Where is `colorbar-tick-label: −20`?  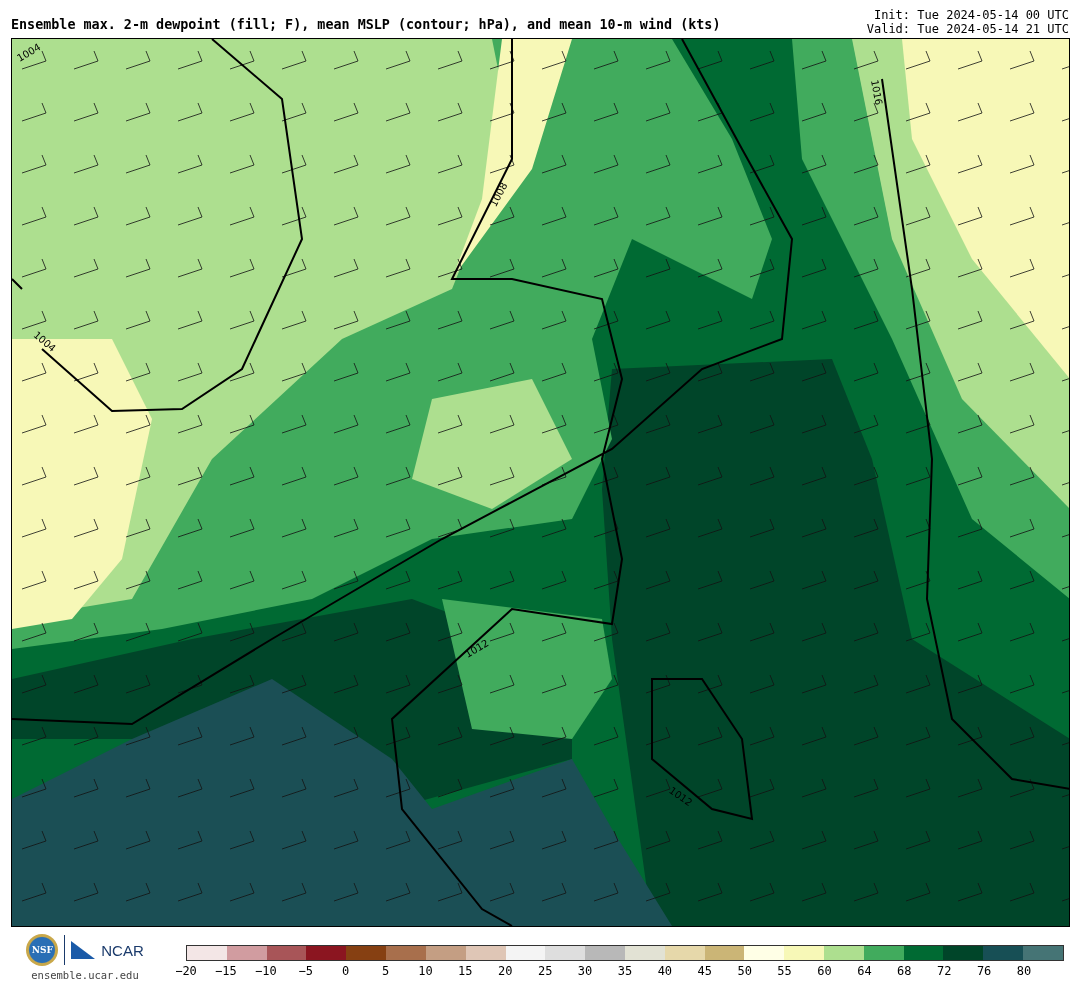
colorbar-tick-label: −20 is located at coordinates (186, 971).